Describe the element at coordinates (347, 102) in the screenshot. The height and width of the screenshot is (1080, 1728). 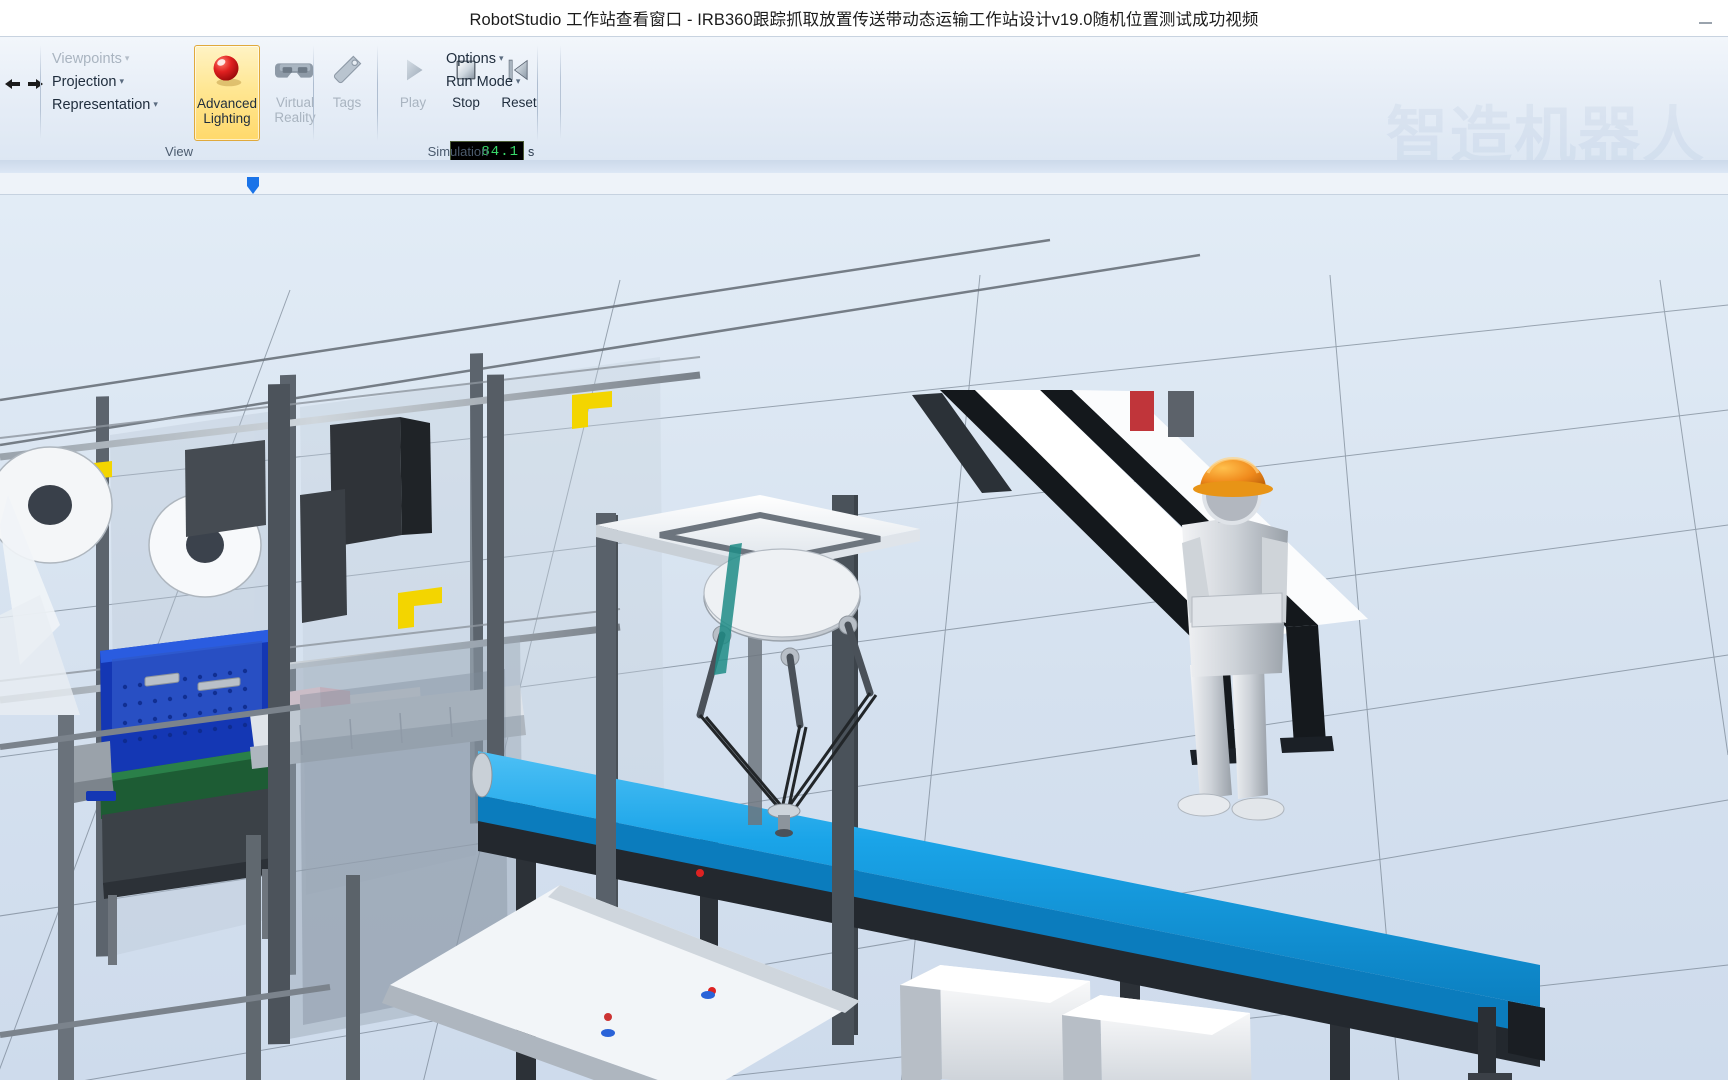
I see `tags-label: Tags` at that location.